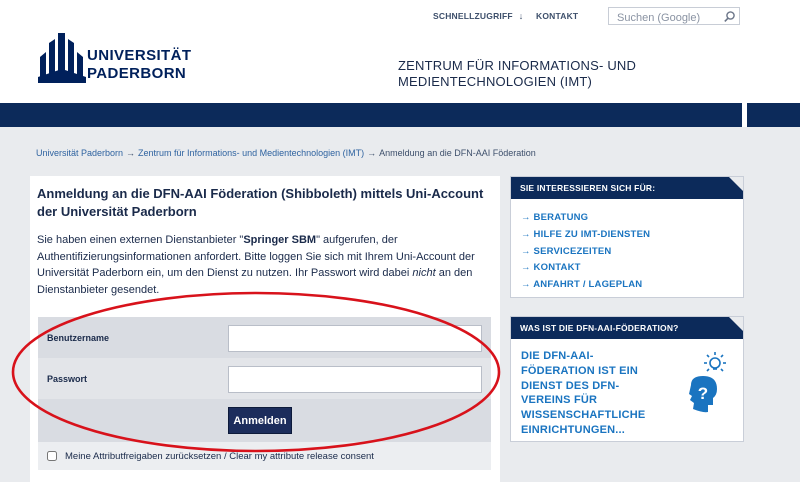 This screenshot has width=800, height=482. Describe the element at coordinates (561, 217) in the screenshot. I see `link-label: BERATUNG` at that location.